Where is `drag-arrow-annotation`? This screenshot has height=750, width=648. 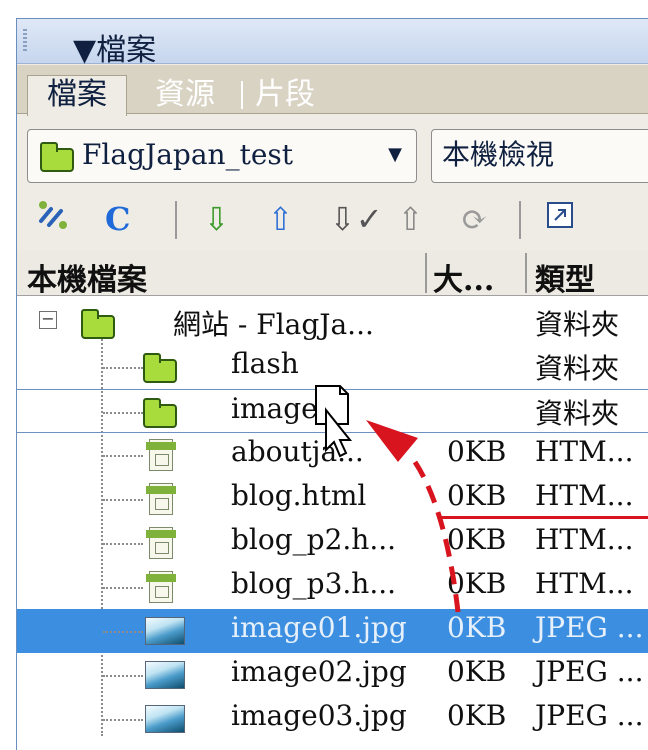 drag-arrow-annotation is located at coordinates (413, 516).